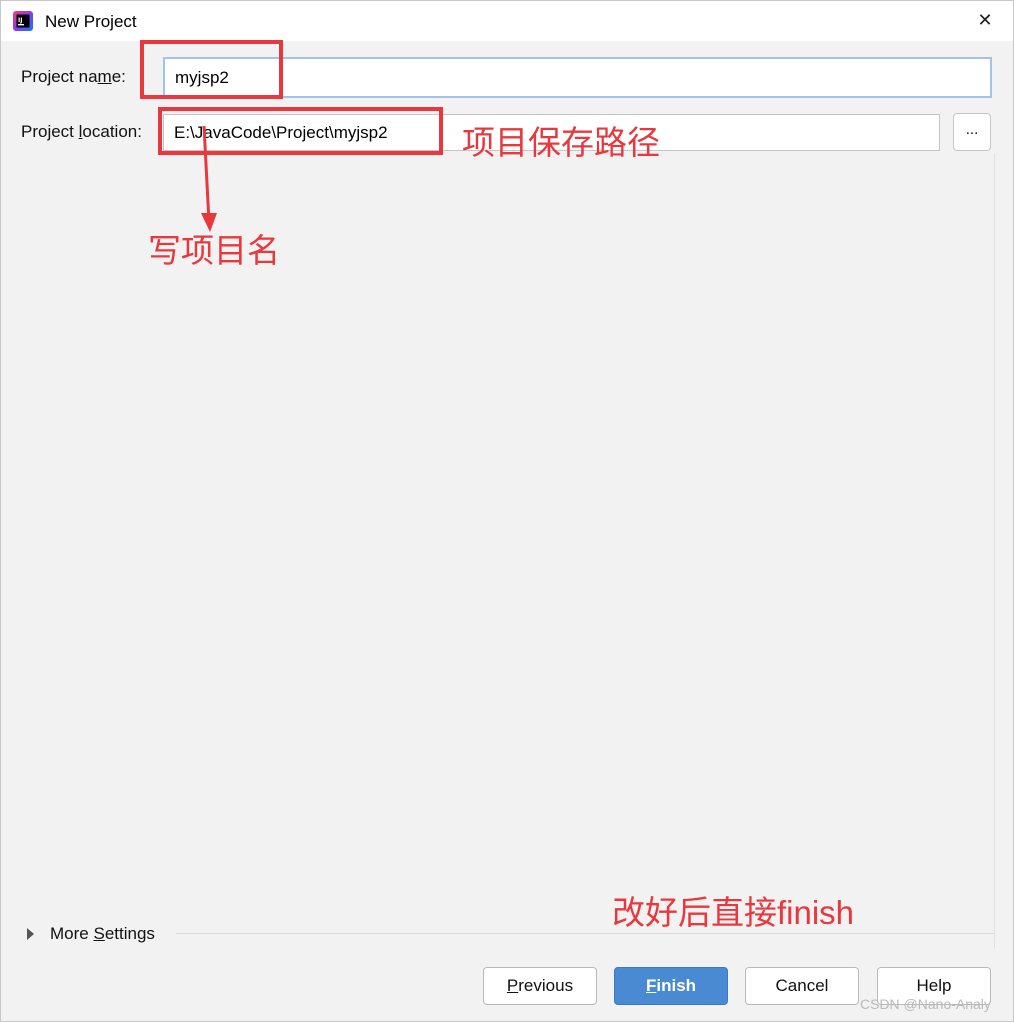 The width and height of the screenshot is (1014, 1022). I want to click on finish-button: Finish, so click(671, 986).